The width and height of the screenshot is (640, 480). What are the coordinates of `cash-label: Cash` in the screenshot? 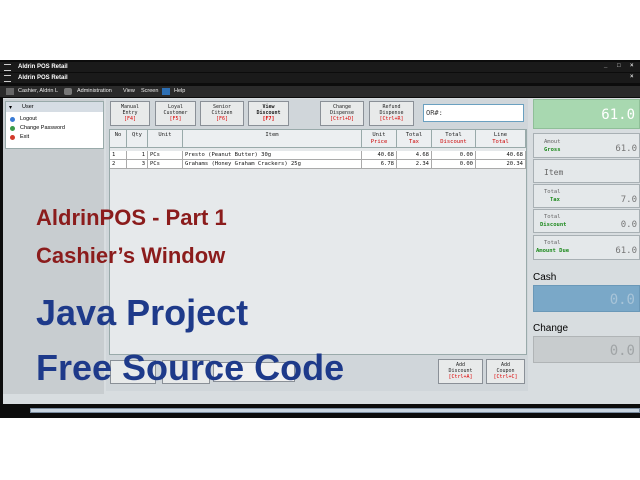 It's located at (545, 277).